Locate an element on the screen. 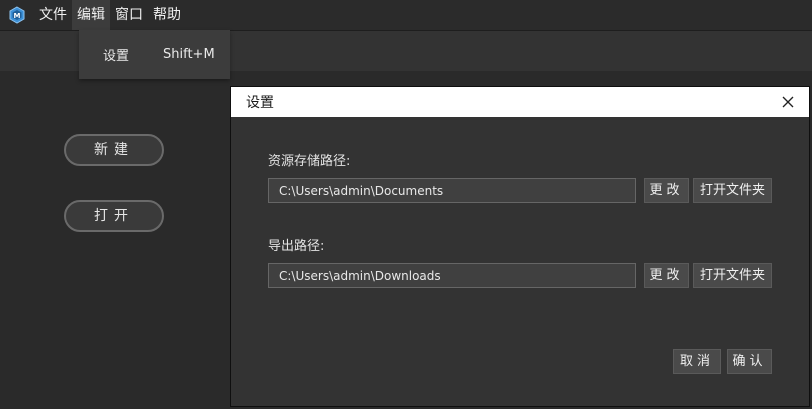 Image resolution: width=812 pixels, height=409 pixels. resource-path-change-button: 更改 is located at coordinates (666, 190).